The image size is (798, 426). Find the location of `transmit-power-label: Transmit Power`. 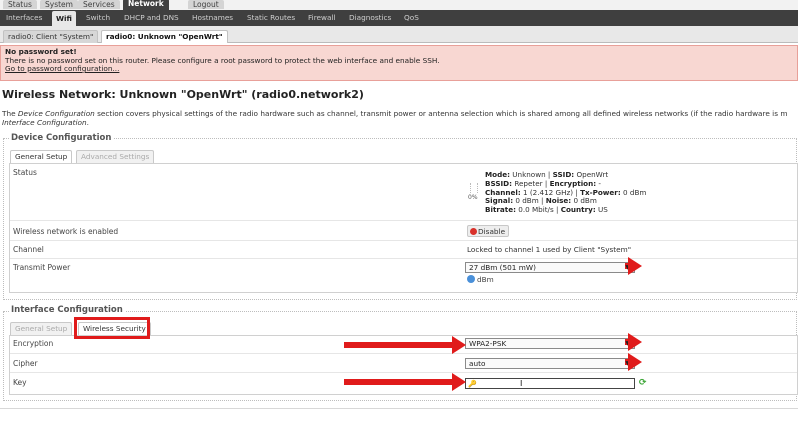

transmit-power-label: Transmit Power is located at coordinates (42, 267).